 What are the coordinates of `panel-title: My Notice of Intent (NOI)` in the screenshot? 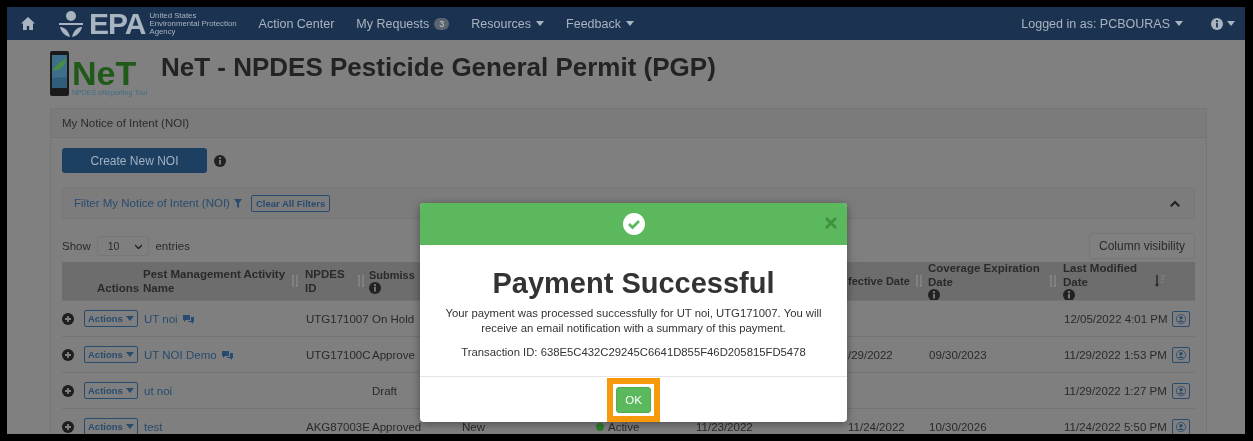 It's located at (126, 123).